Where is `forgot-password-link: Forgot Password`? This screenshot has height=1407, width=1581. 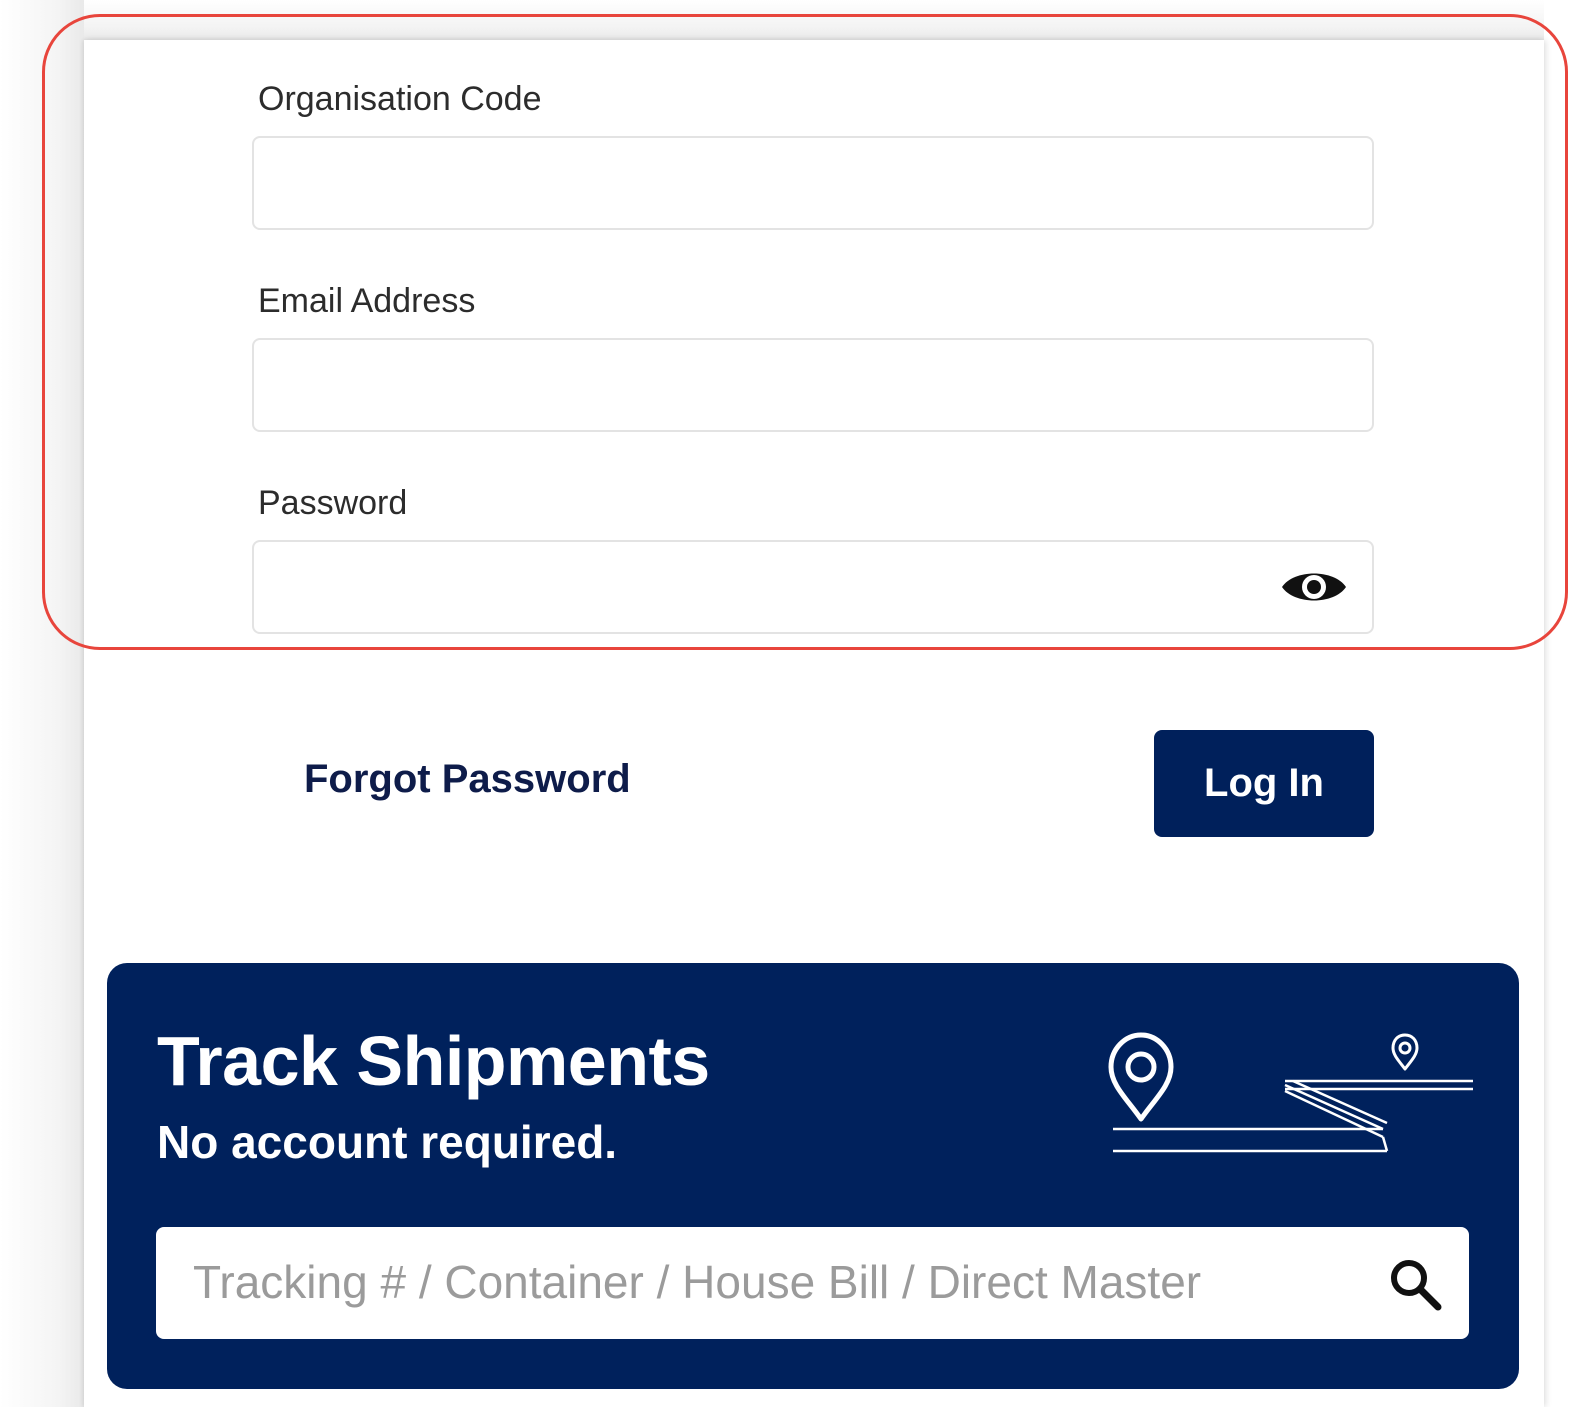
forgot-password-link: Forgot Password is located at coordinates (467, 779).